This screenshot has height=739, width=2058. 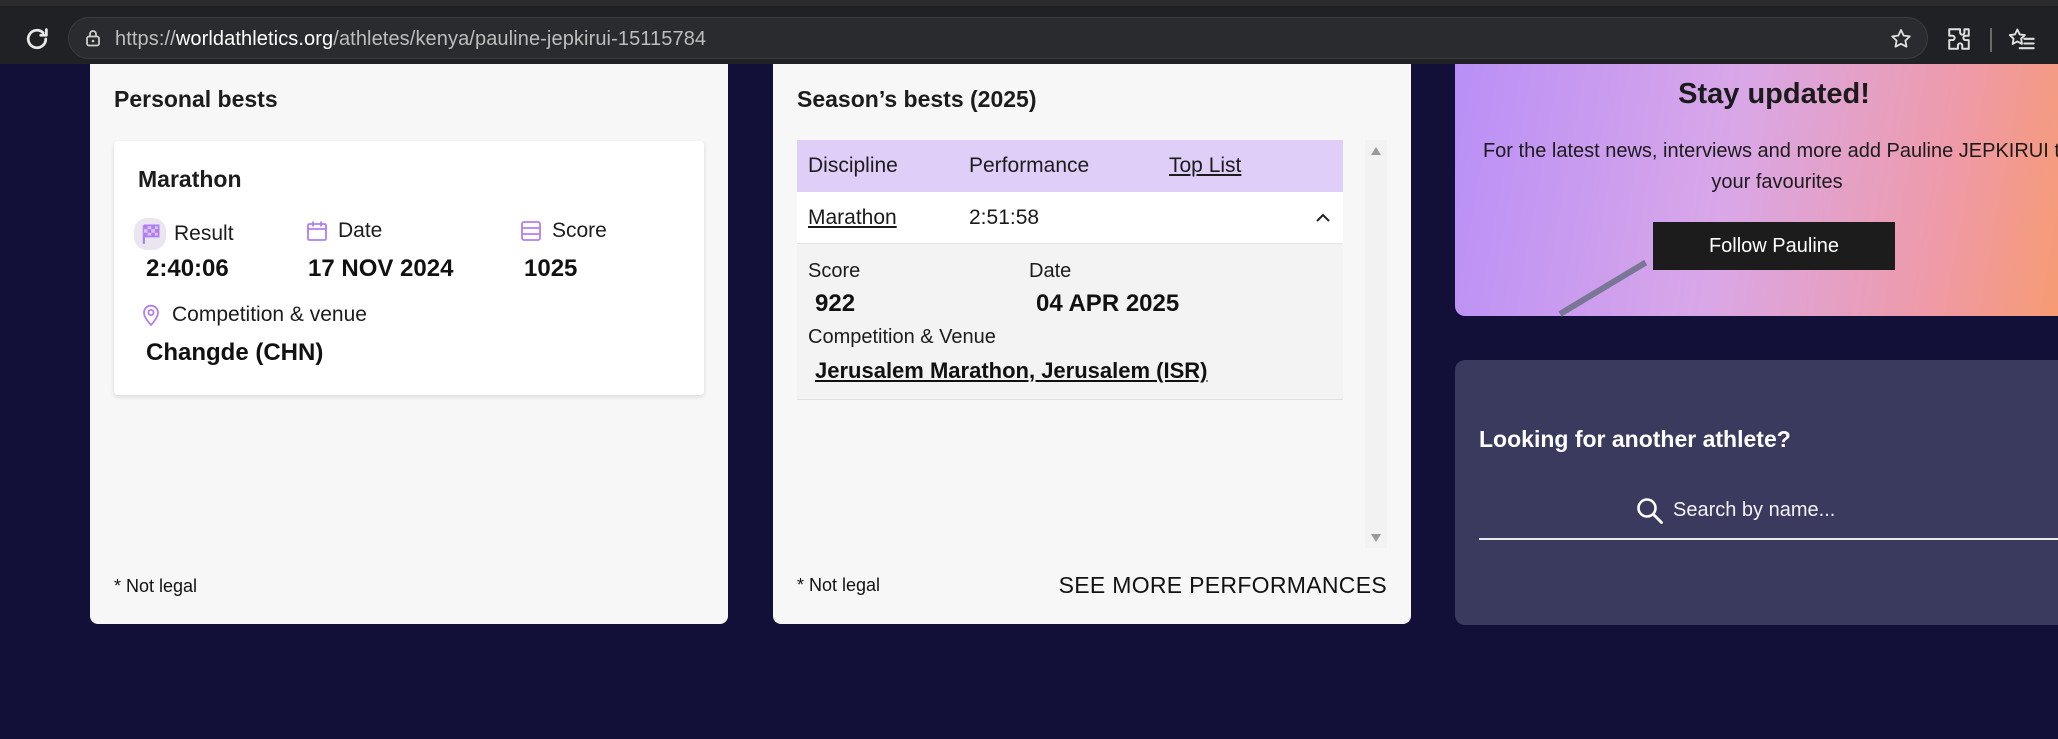 What do you see at coordinates (1323, 218) in the screenshot?
I see `chevron-up-icon` at bounding box center [1323, 218].